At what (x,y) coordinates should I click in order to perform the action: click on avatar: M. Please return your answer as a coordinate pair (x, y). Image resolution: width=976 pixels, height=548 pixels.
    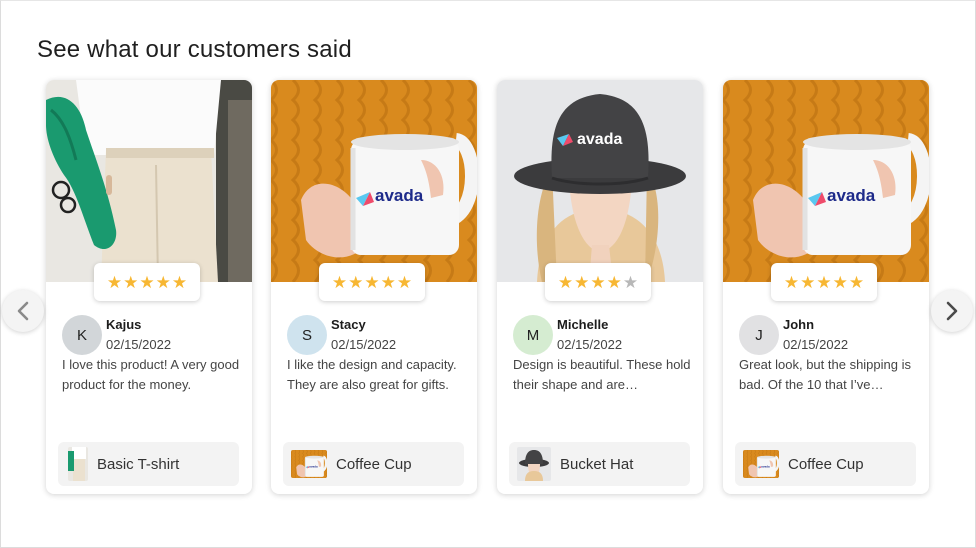
    Looking at the image, I should click on (533, 335).